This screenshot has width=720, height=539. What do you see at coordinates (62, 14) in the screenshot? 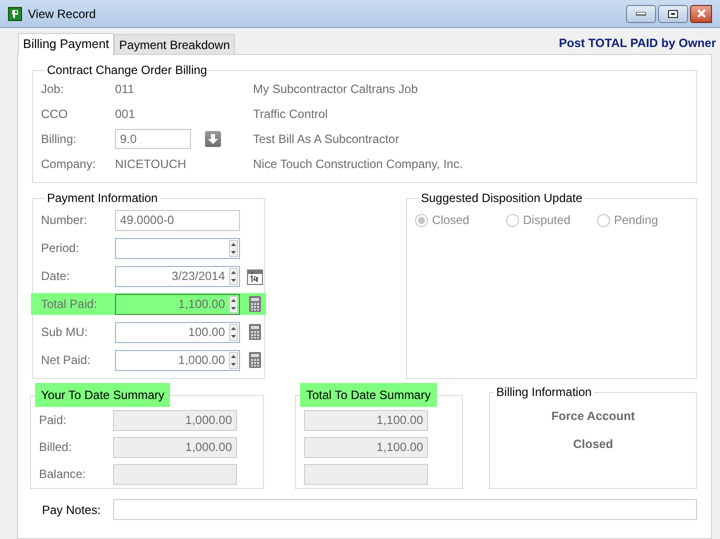
I see `window-title: View Record` at bounding box center [62, 14].